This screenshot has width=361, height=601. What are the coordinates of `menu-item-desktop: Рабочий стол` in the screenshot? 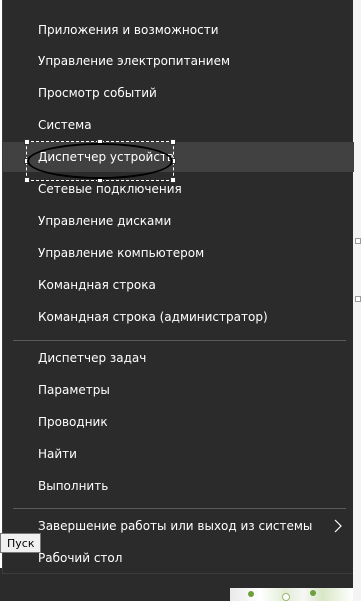 It's located at (178, 558).